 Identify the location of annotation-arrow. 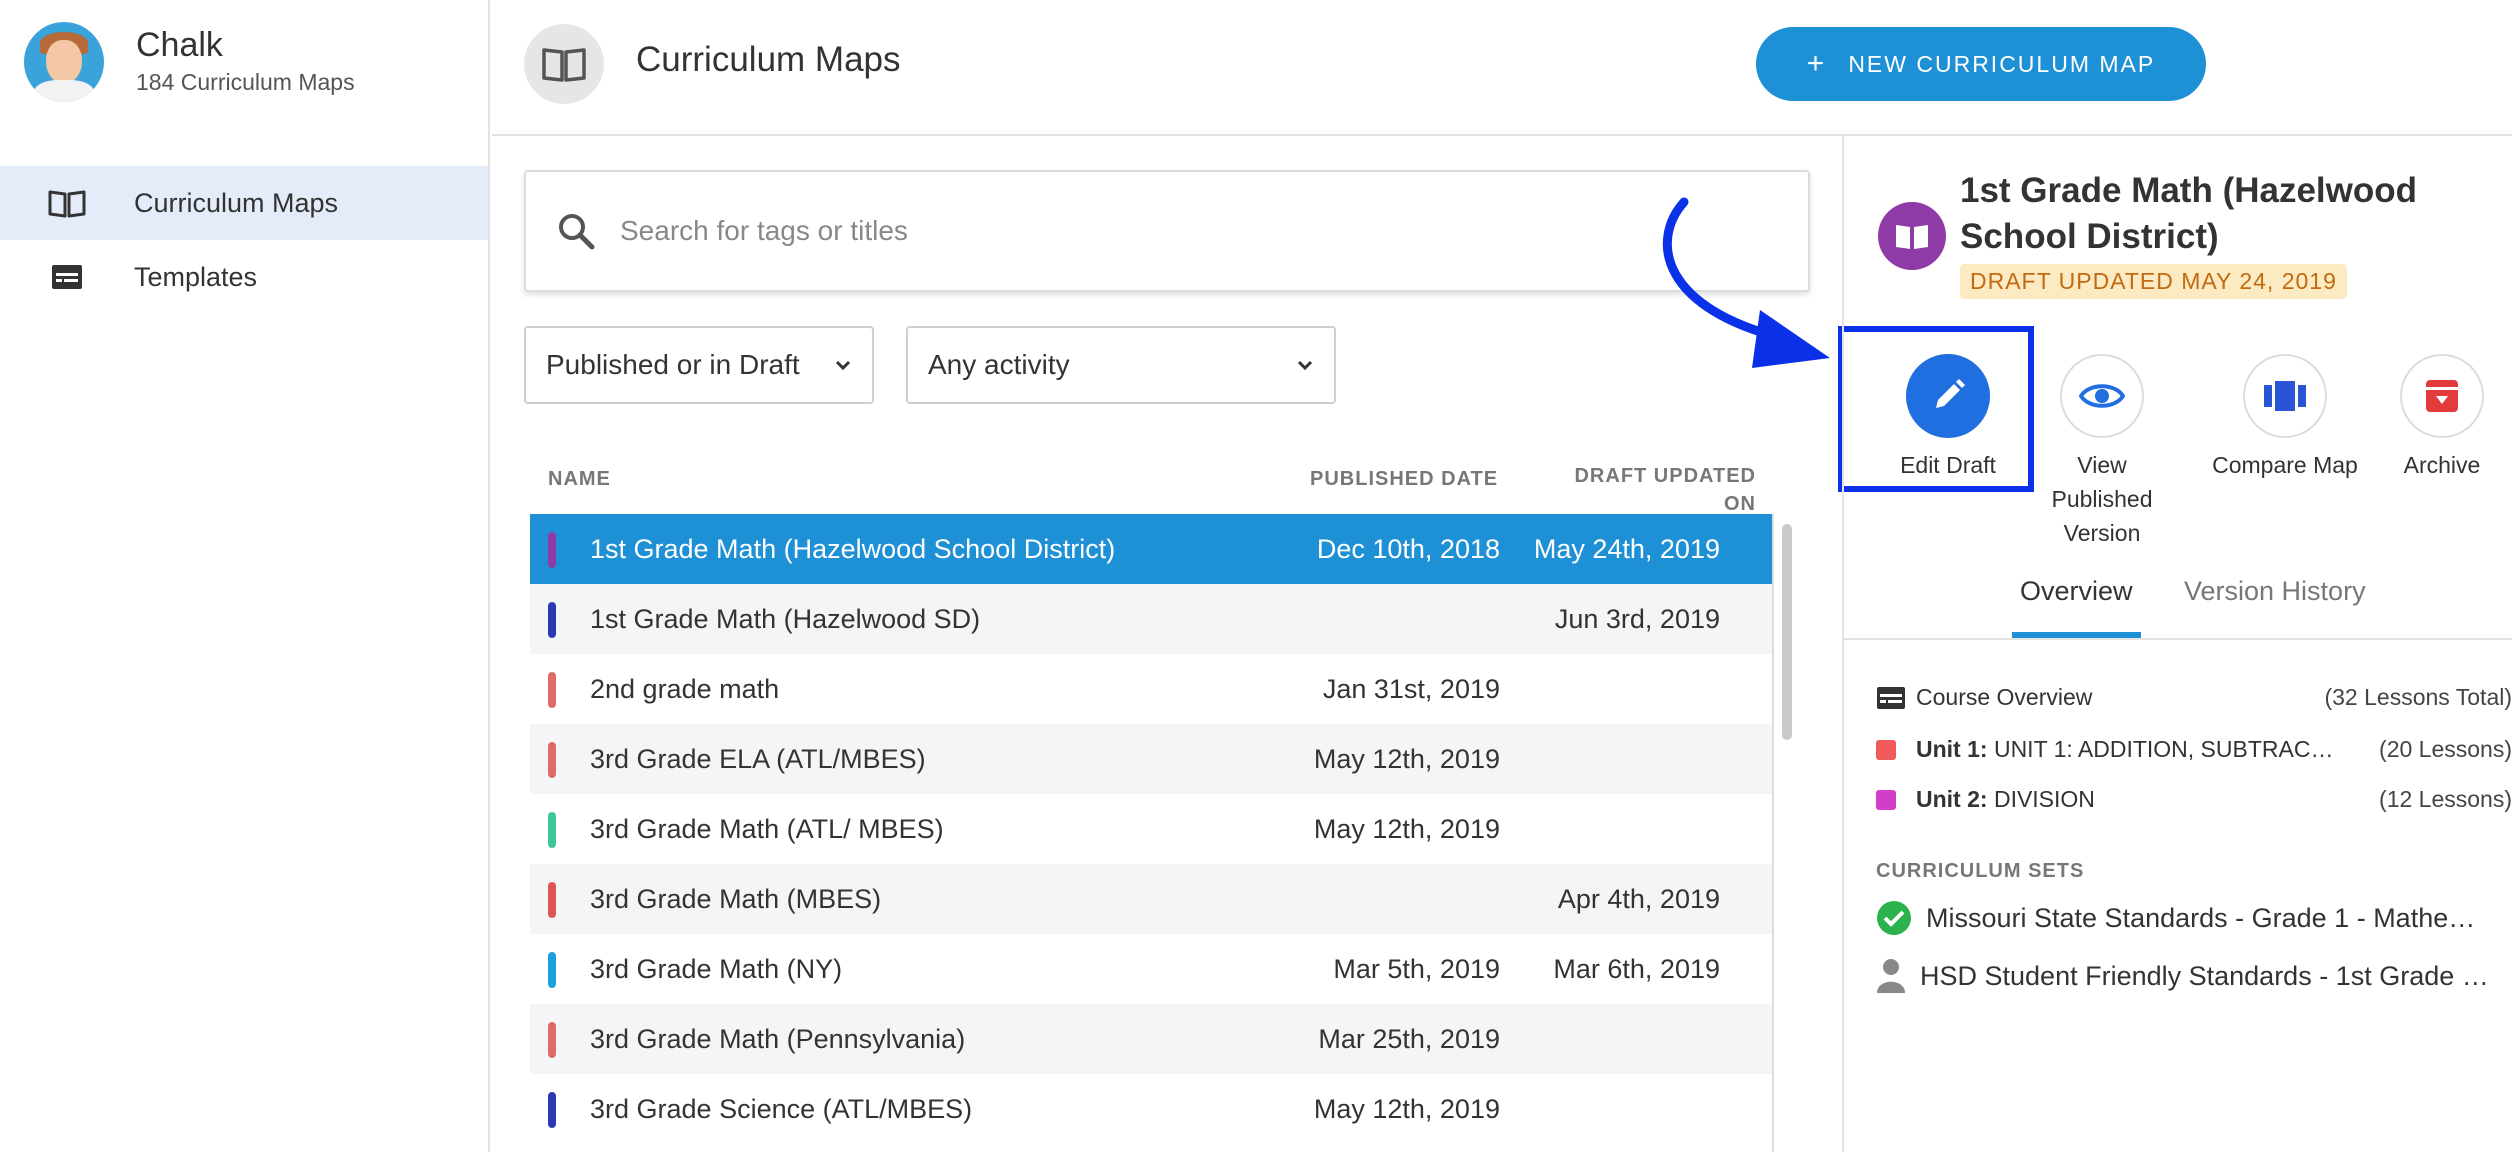
(1746, 282).